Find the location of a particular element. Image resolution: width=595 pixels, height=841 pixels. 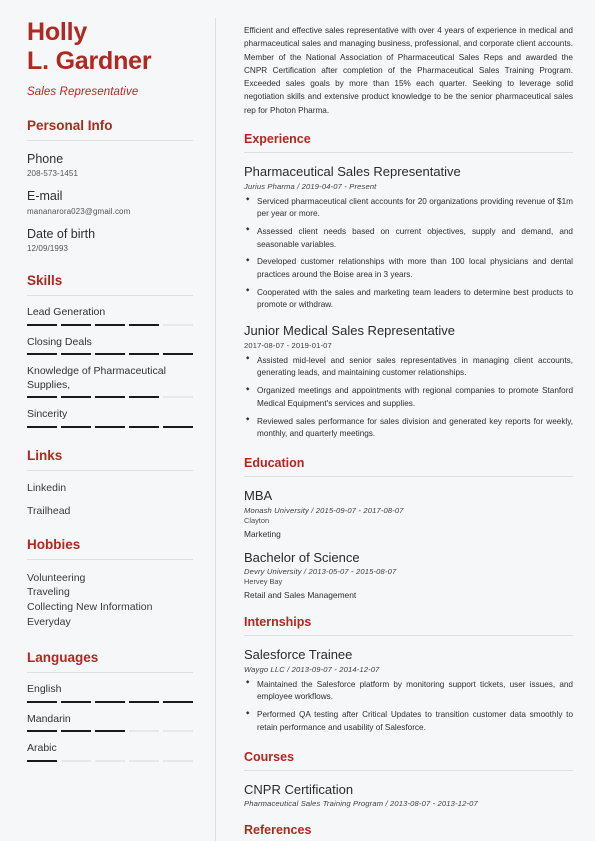

link-item: Linkedin is located at coordinates (110, 488).